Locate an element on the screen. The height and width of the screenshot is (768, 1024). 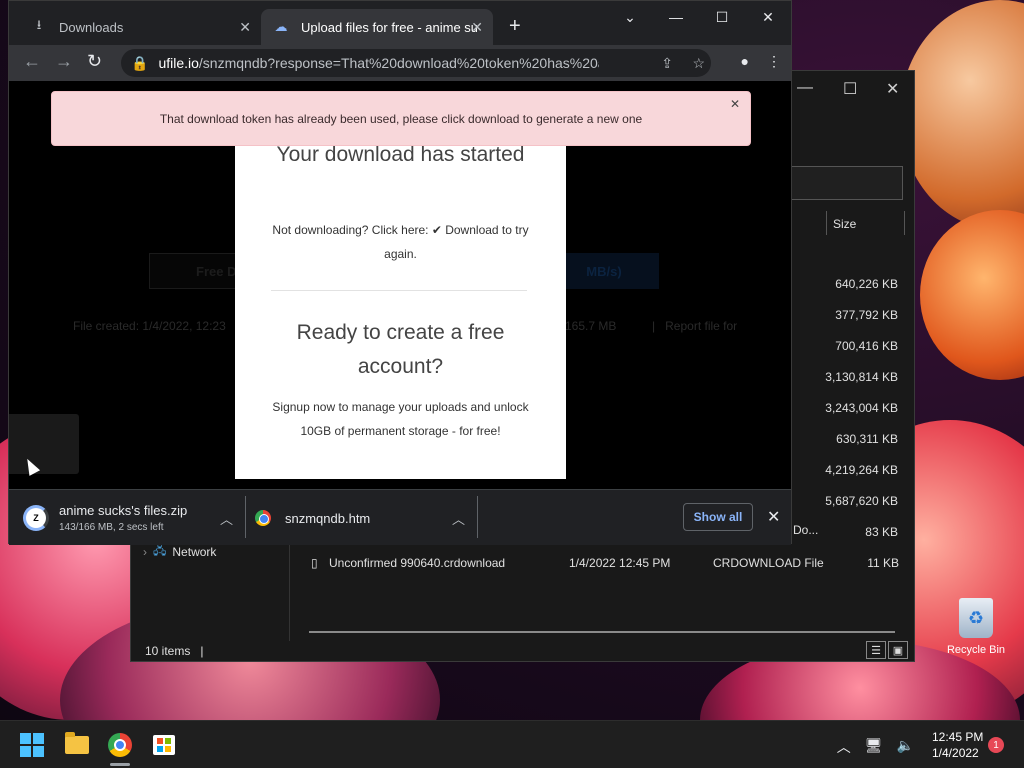
clock: 12:45 PM 1/4/2022 is located at coordinates (957, 745).